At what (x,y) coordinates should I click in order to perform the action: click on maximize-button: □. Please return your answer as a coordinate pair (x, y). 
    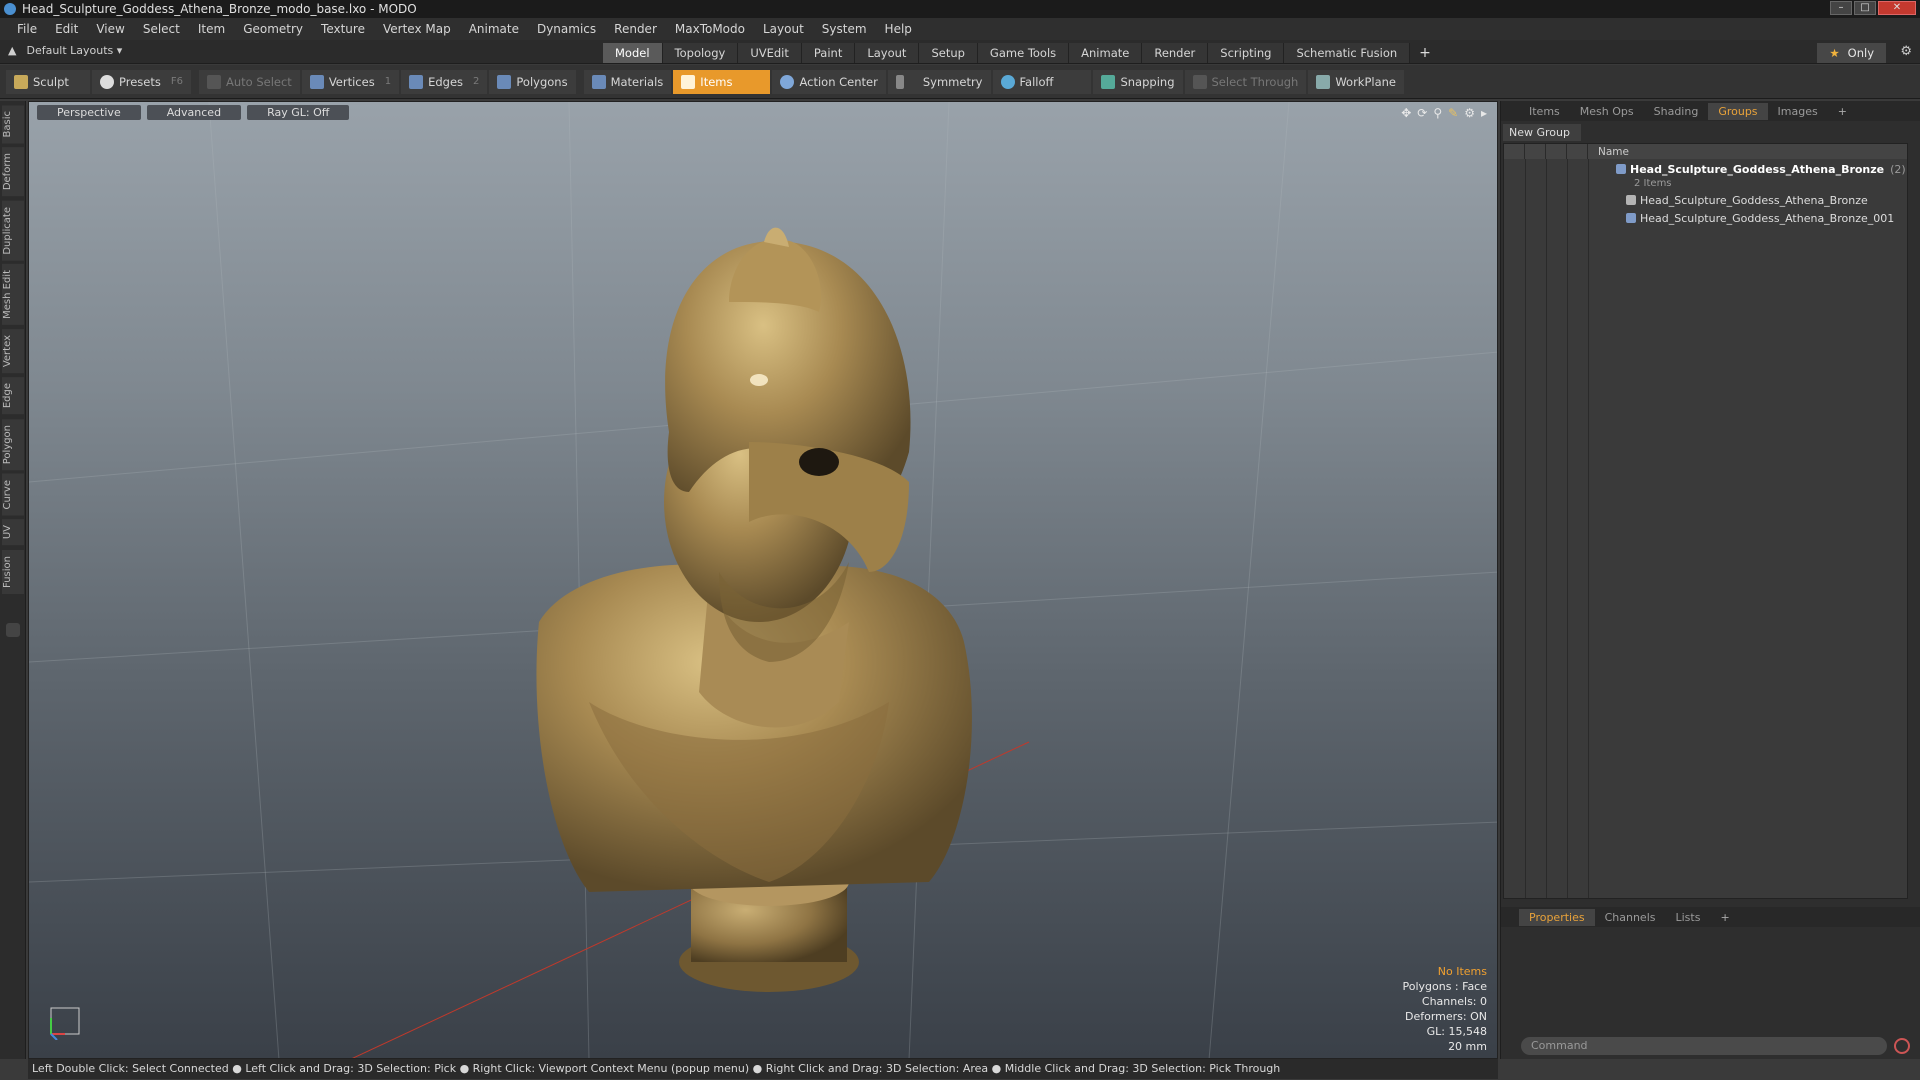
    Looking at the image, I should click on (1865, 8).